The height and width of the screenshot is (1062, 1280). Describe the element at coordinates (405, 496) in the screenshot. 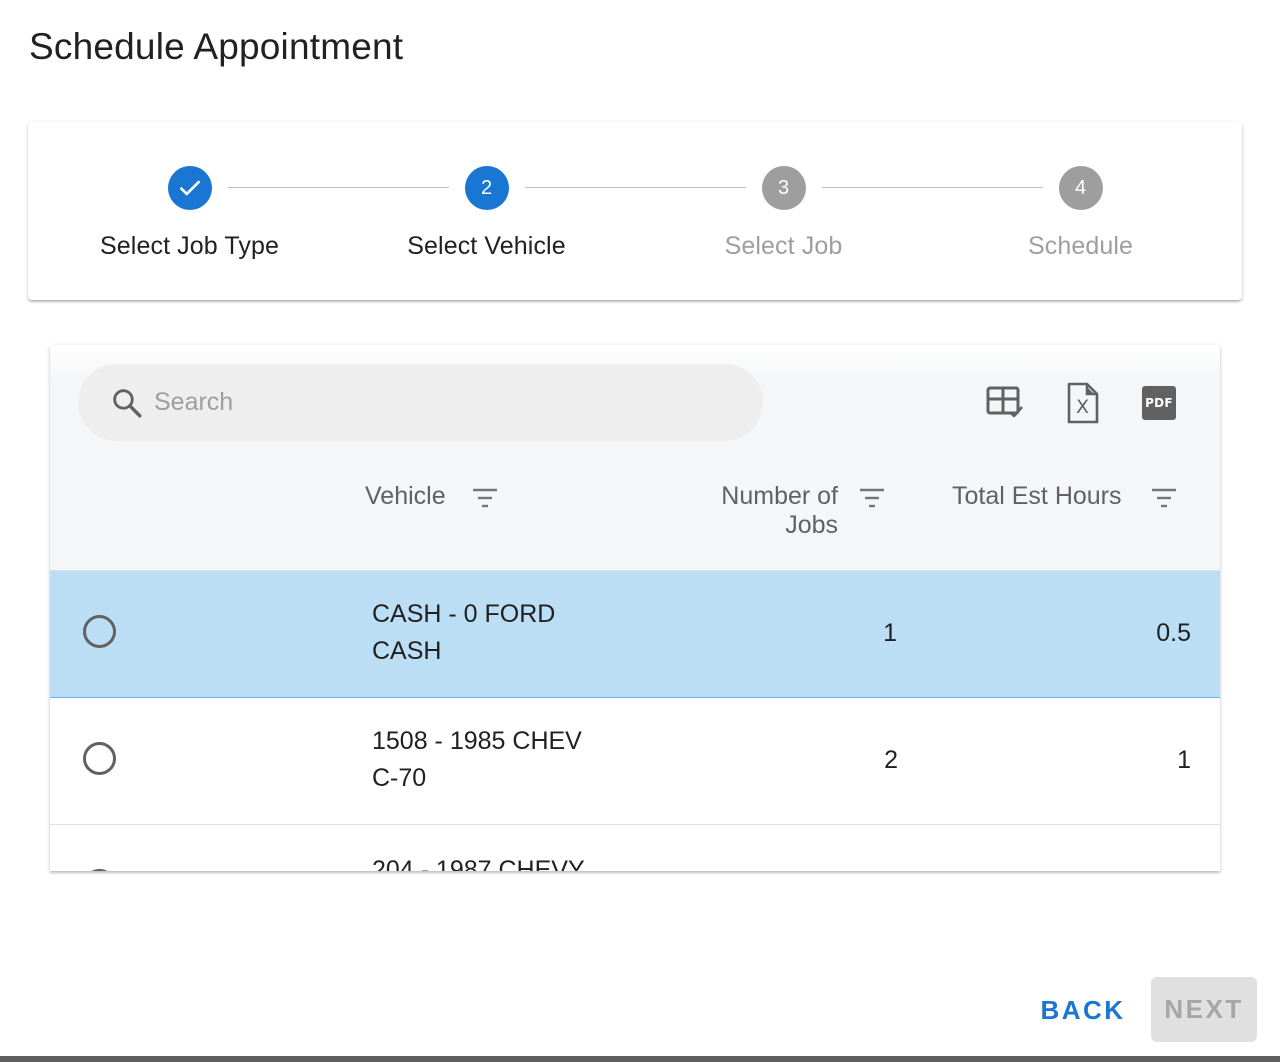

I see `column-header-vehicle: Vehicle` at that location.